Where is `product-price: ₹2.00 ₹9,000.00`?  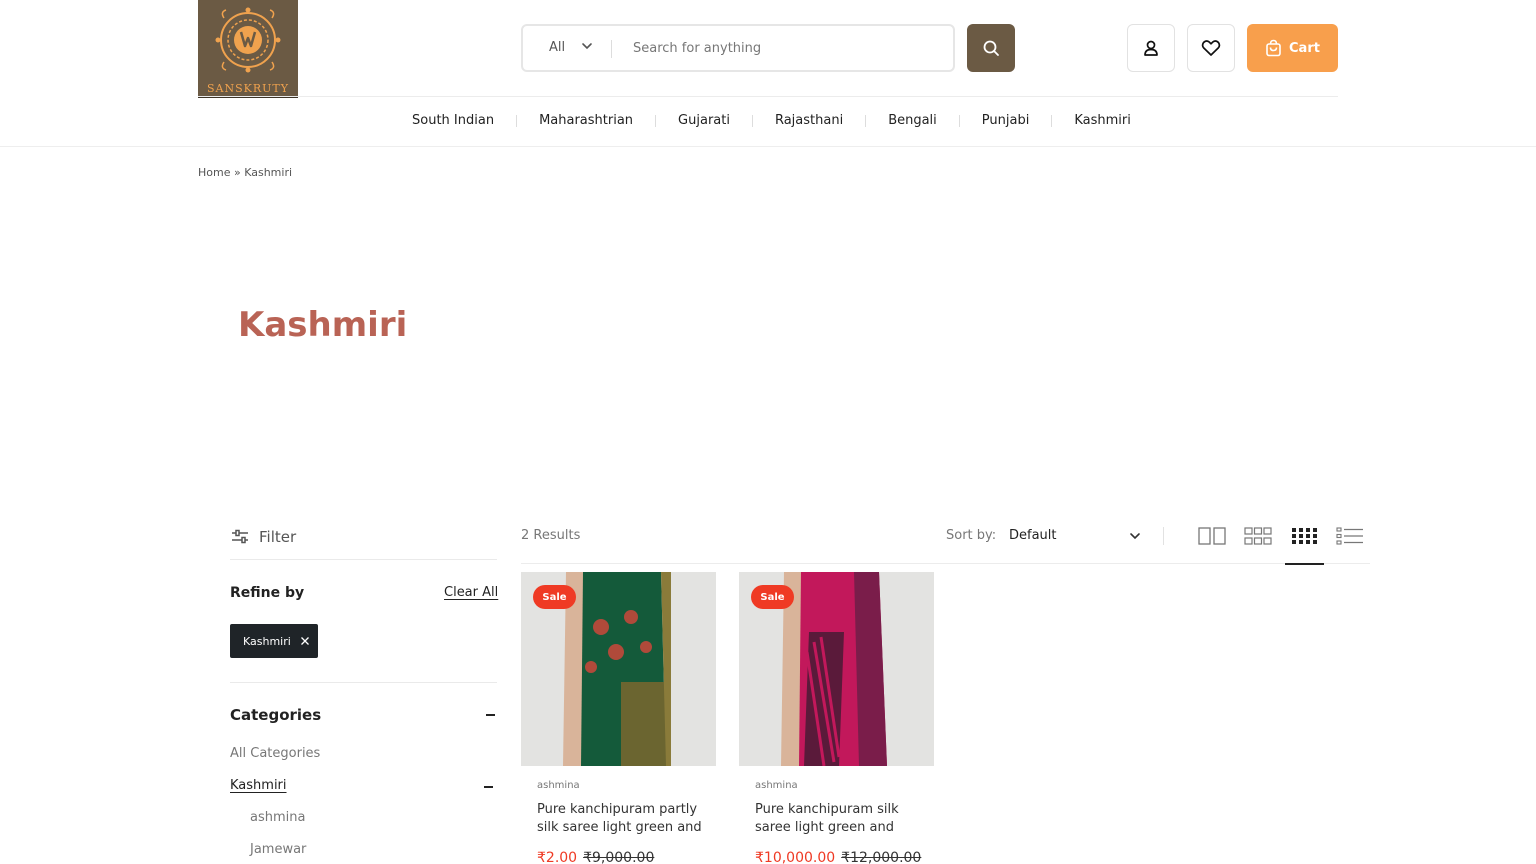 product-price: ₹2.00 ₹9,000.00 is located at coordinates (595, 857).